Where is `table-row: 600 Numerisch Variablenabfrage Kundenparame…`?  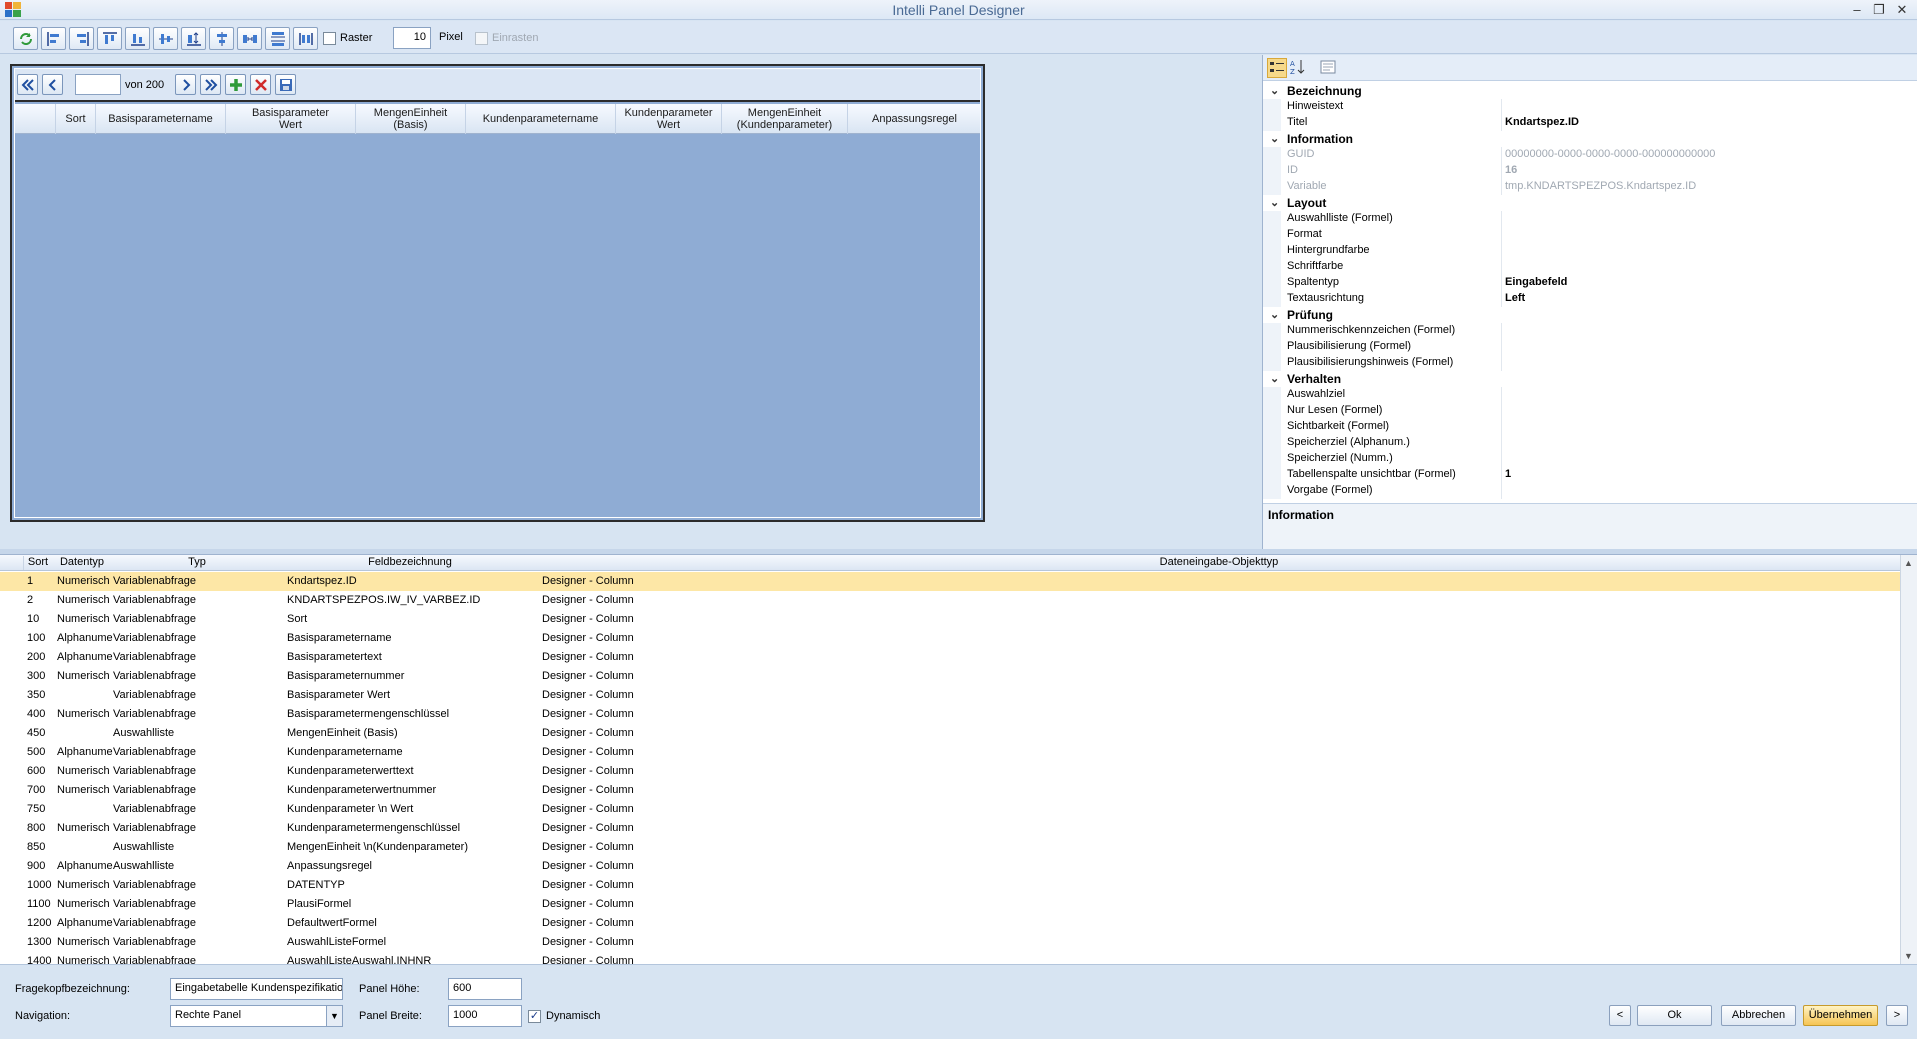
table-row: 600 Numerisch Variablenabfrage Kundenparame… is located at coordinates (950, 771).